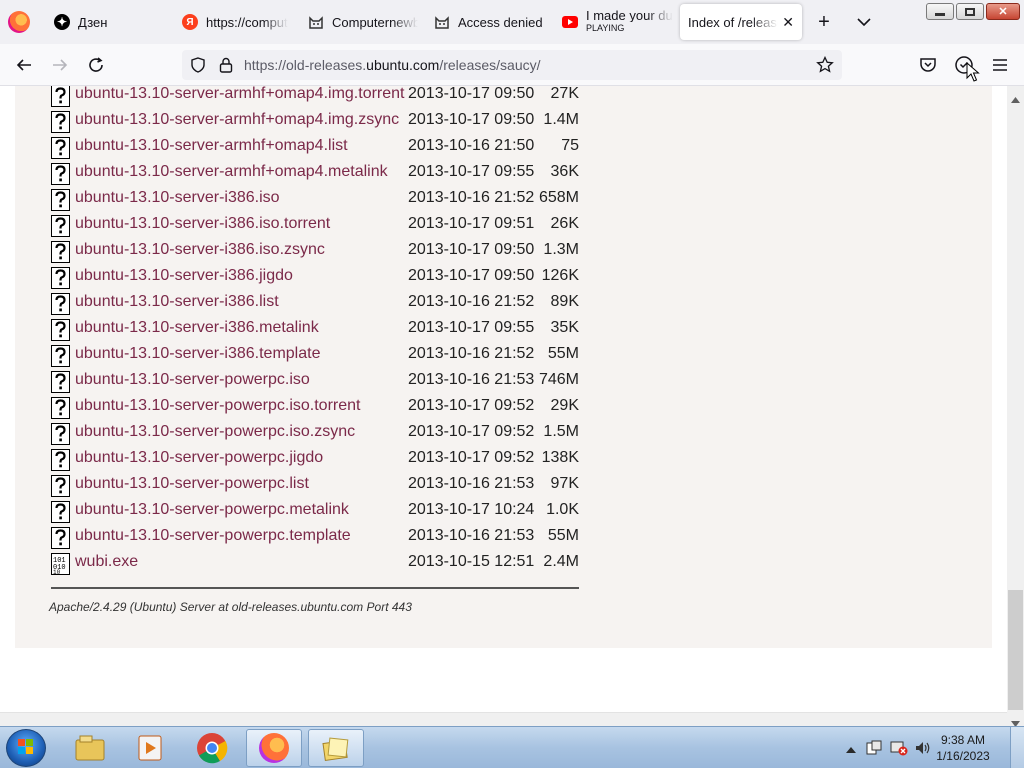 Image resolution: width=1024 pixels, height=768 pixels. Describe the element at coordinates (564, 327) in the screenshot. I see `file-size: 35K` at that location.